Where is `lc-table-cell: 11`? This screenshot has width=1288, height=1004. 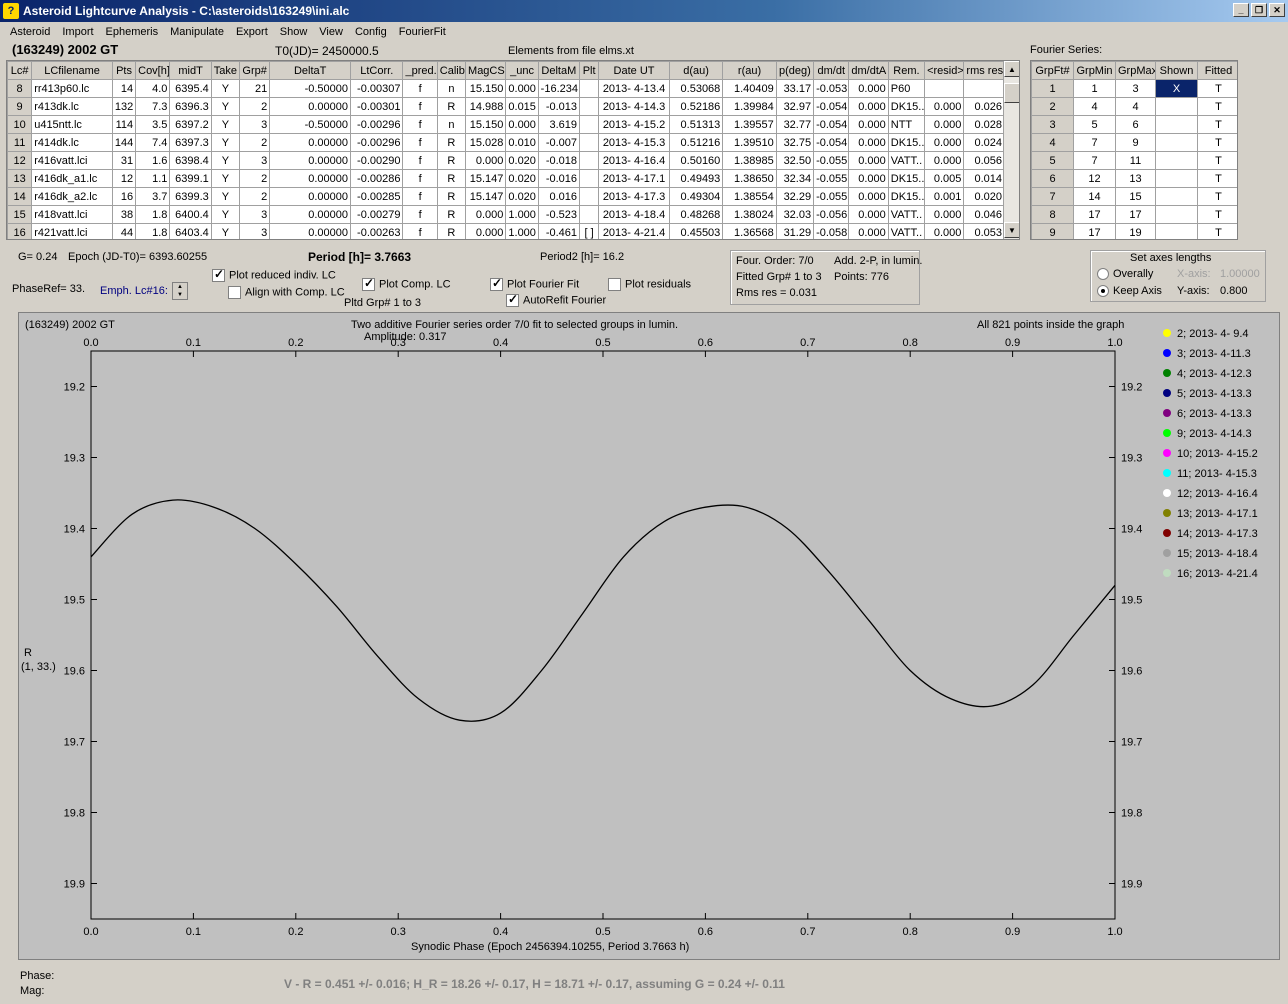
lc-table-cell: 11 is located at coordinates (20, 142).